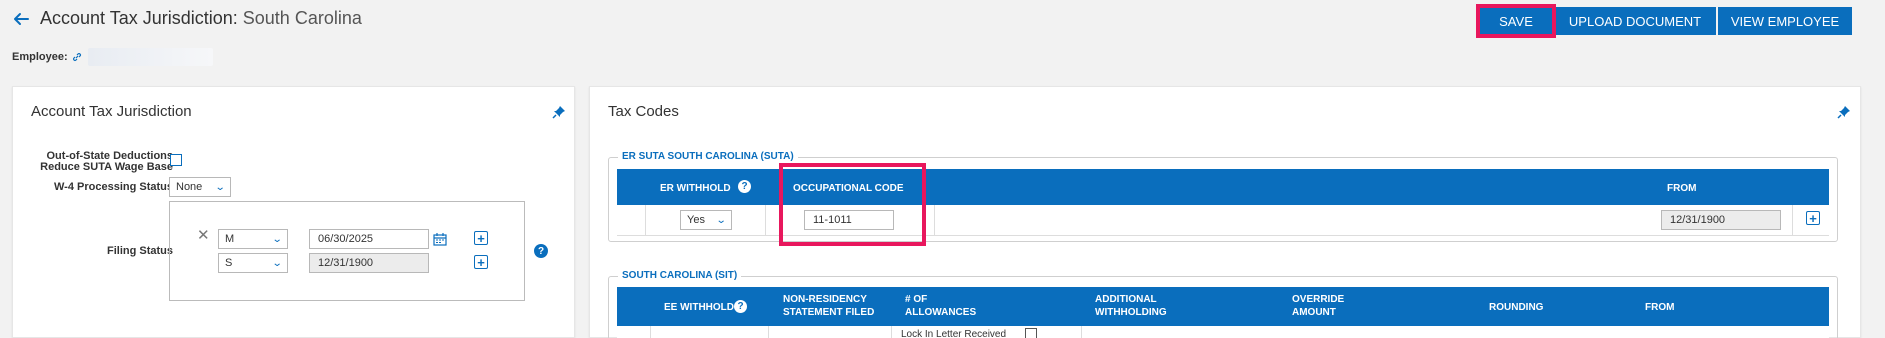 The height and width of the screenshot is (338, 1885). What do you see at coordinates (139, 18) in the screenshot?
I see `page-title-prefix: Account Tax Jurisdiction:` at bounding box center [139, 18].